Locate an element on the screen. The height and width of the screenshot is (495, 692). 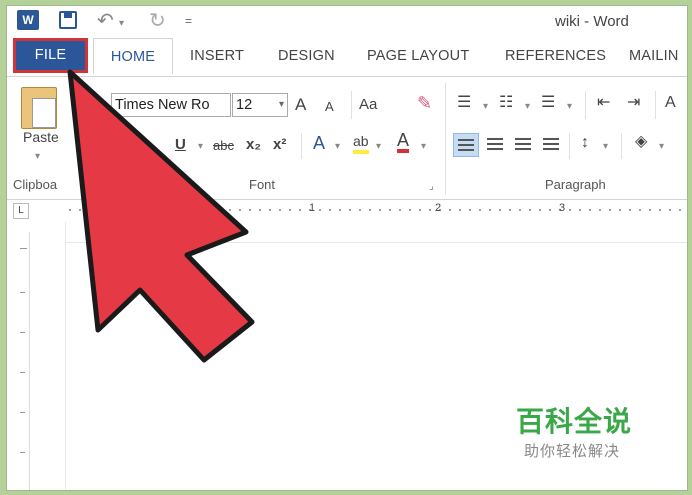
bullets-icon: ☰ is located at coordinates (464, 103).